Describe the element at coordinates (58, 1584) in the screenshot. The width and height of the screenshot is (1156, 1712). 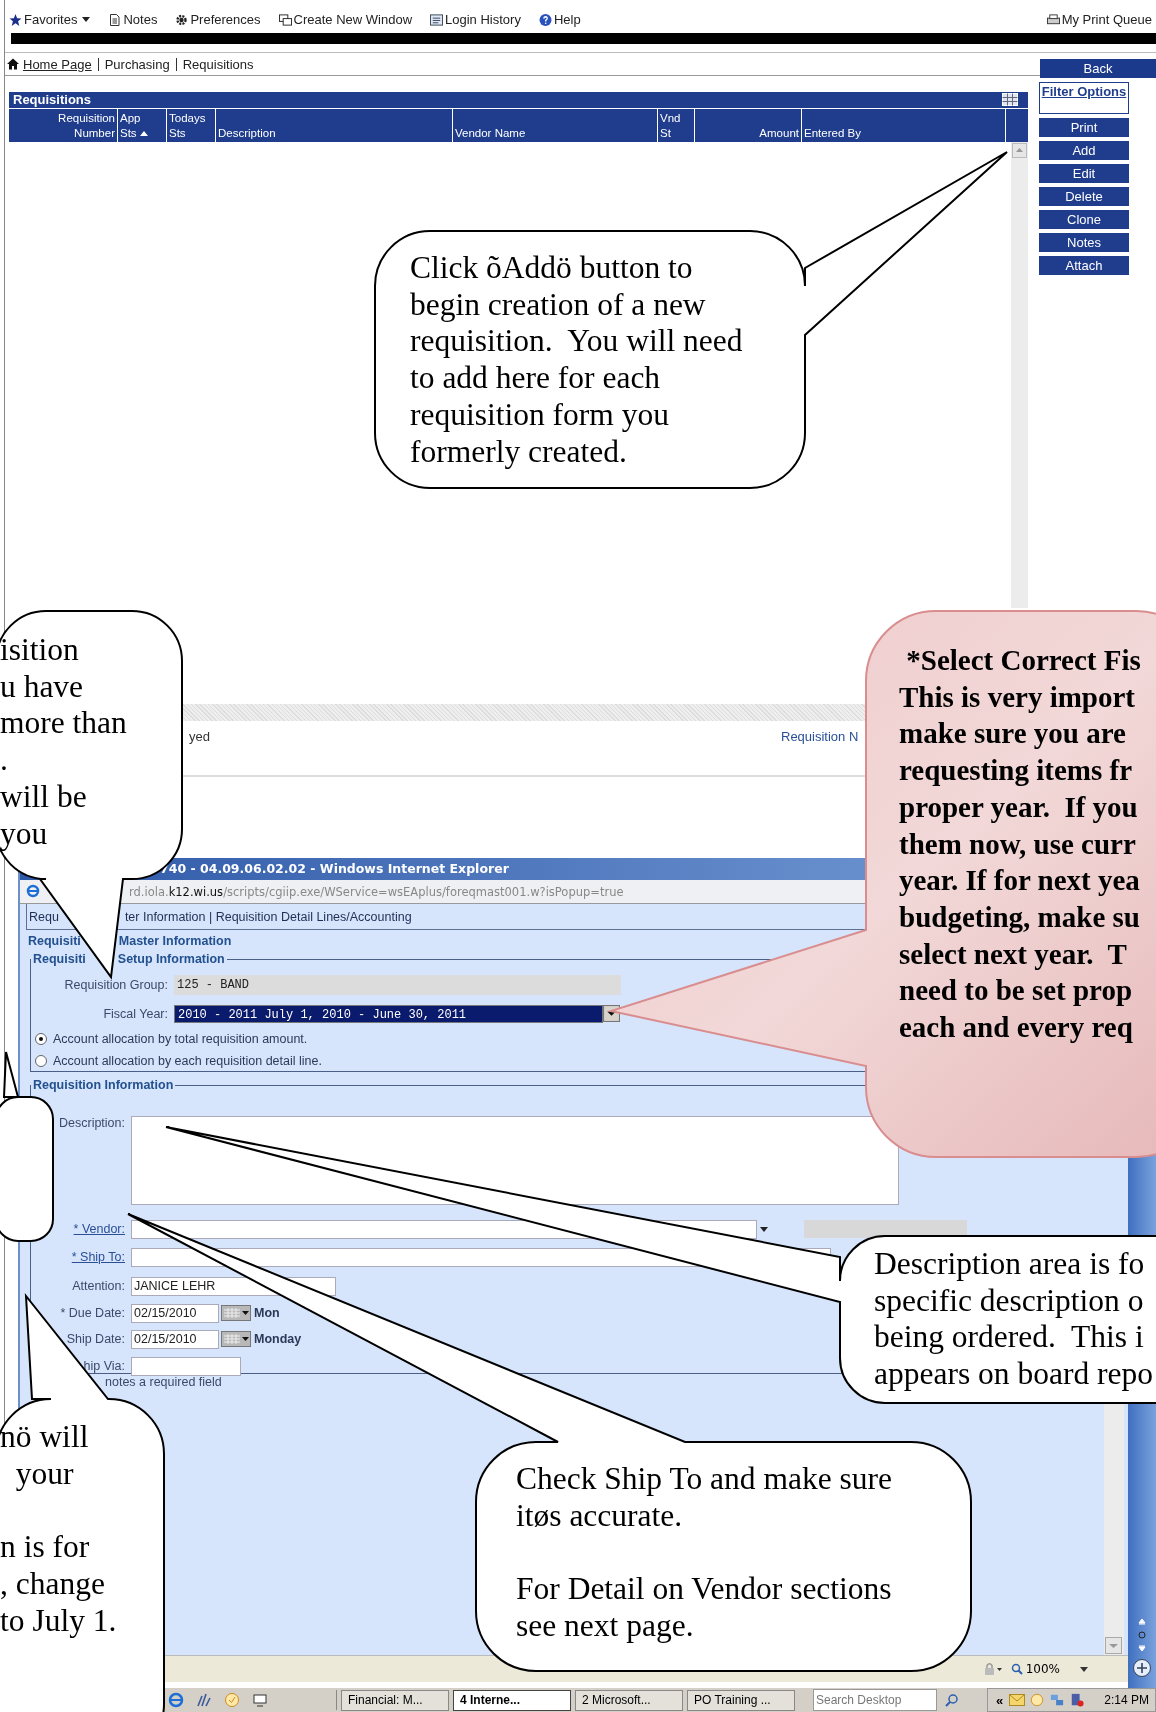
I see `callout-text: n is for , change to July 1.` at that location.